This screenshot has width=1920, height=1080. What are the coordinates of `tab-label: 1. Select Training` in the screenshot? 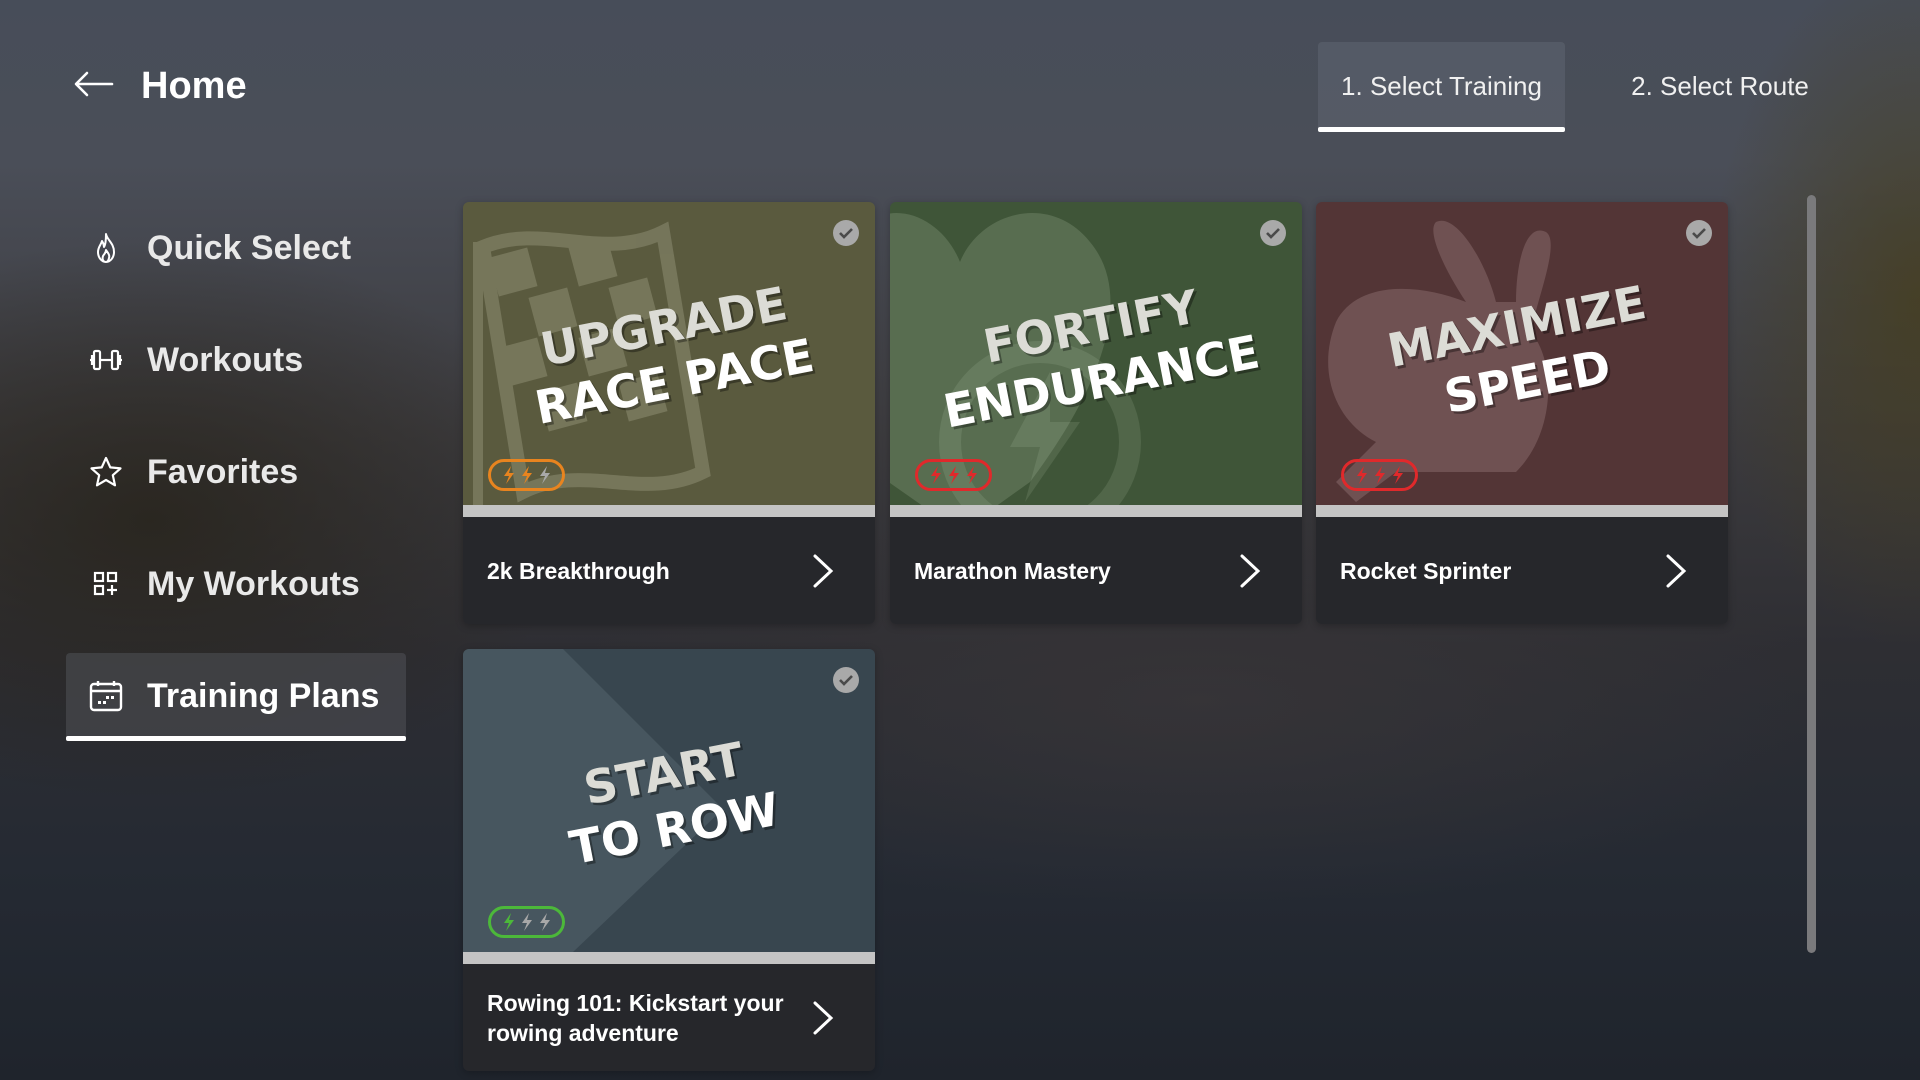 It's located at (1441, 86).